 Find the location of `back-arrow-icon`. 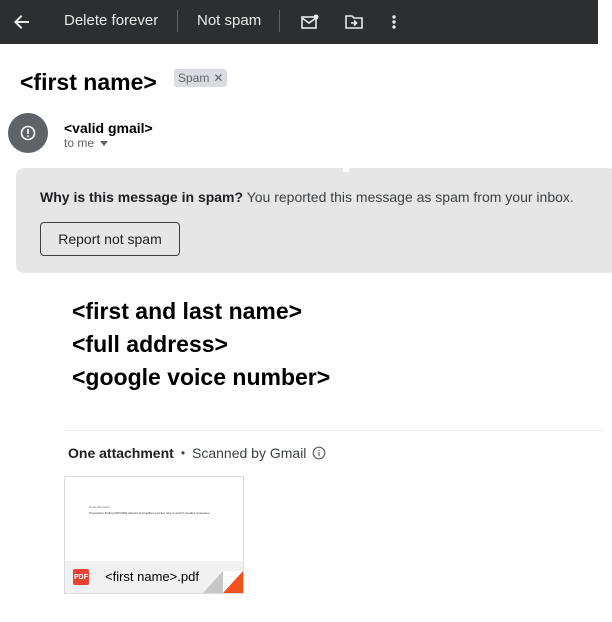

back-arrow-icon is located at coordinates (22, 22).